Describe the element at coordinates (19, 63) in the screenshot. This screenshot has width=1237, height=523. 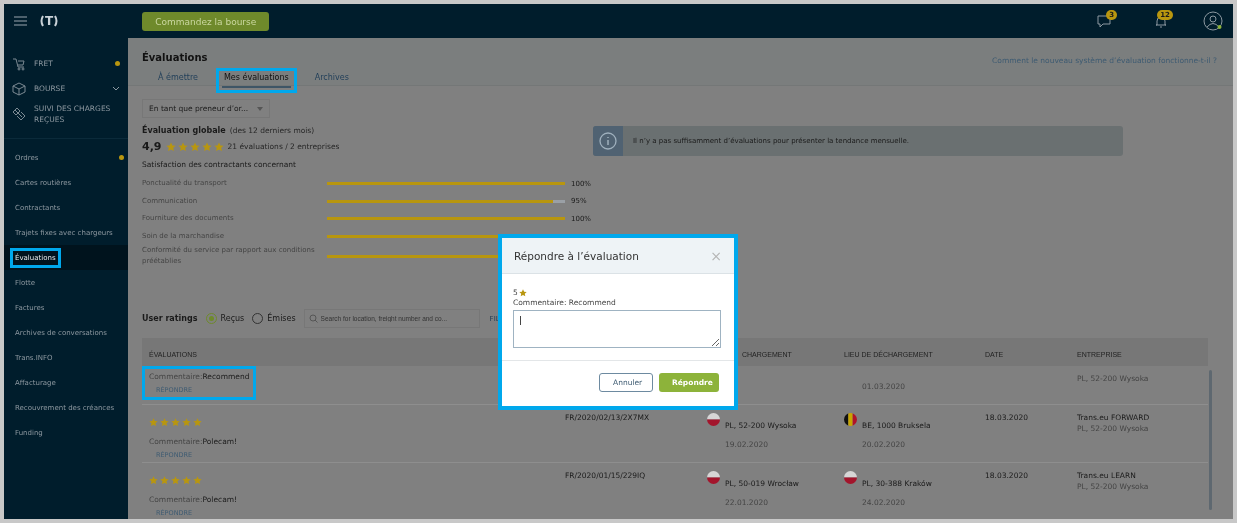
I see `cart-icon` at that location.